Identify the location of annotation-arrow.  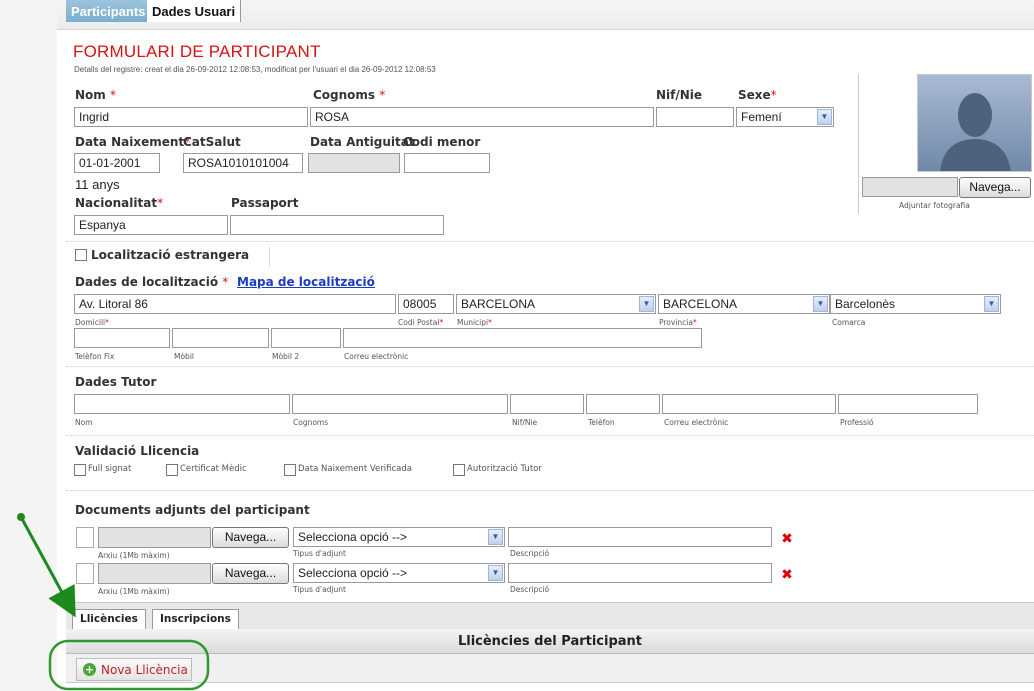
(47, 567).